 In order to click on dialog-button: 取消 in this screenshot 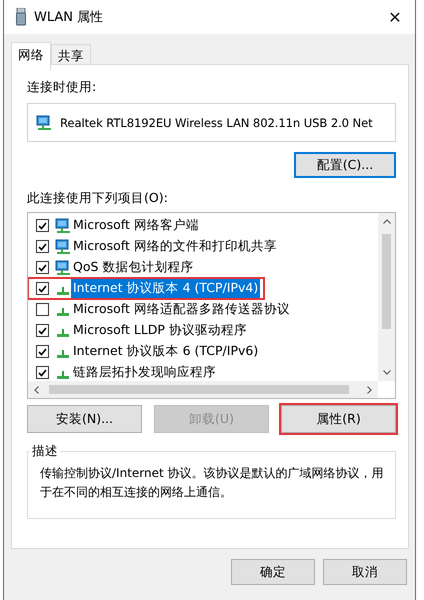, I will do `click(365, 572)`.